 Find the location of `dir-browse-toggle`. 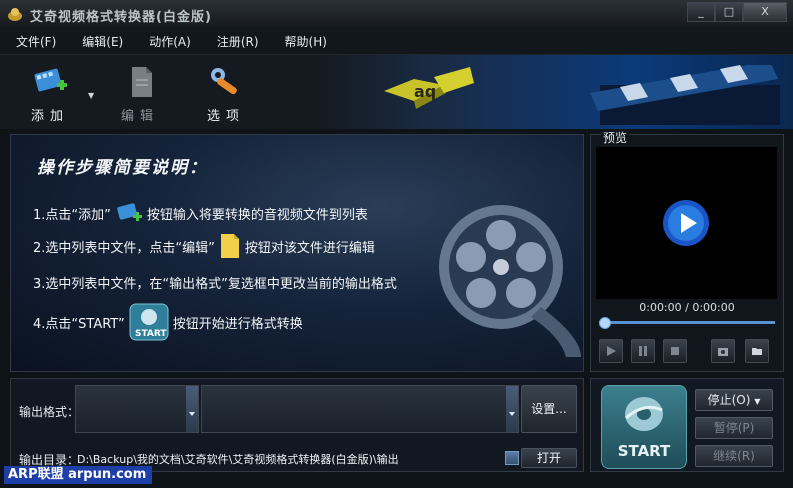

dir-browse-toggle is located at coordinates (512, 458).